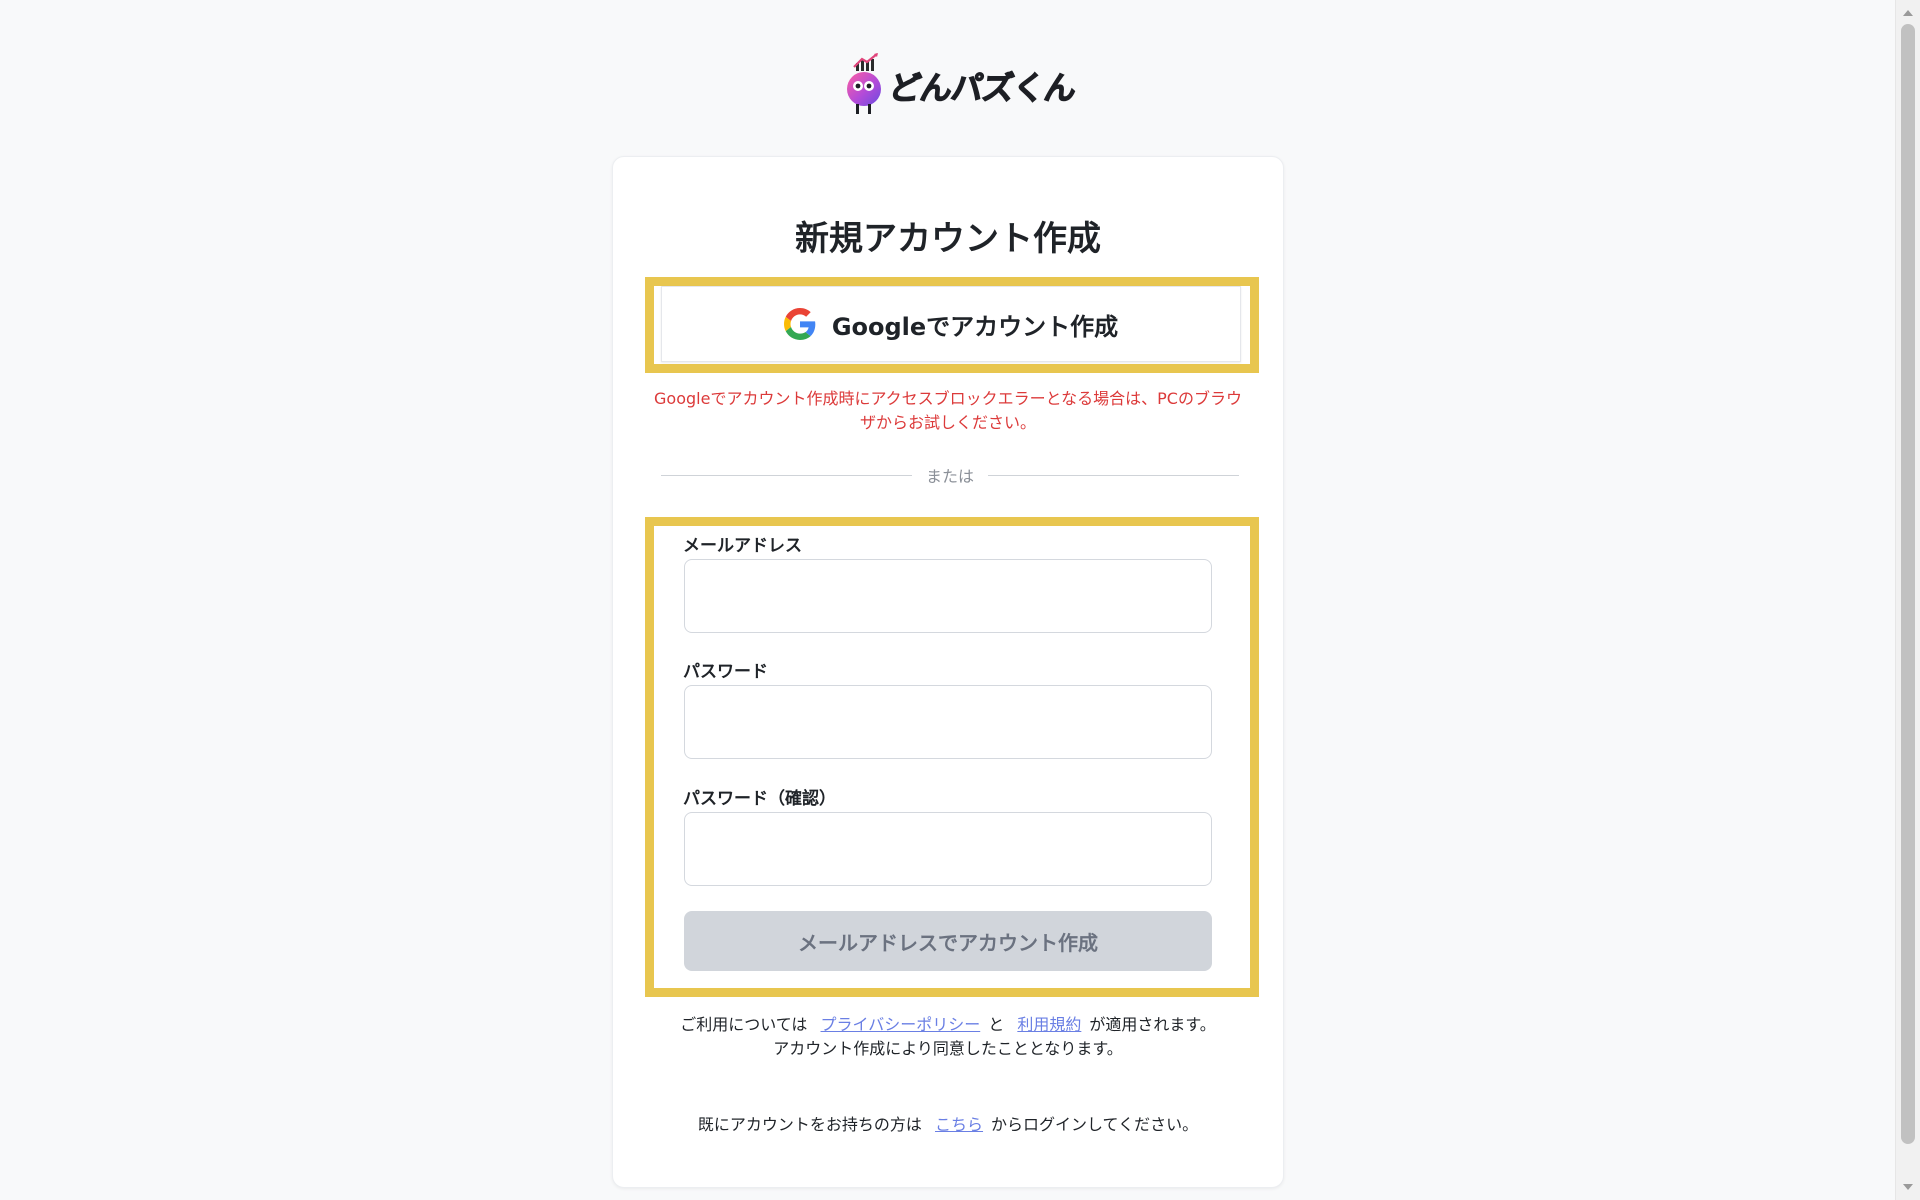  I want to click on page-scrollbar, so click(1907, 600).